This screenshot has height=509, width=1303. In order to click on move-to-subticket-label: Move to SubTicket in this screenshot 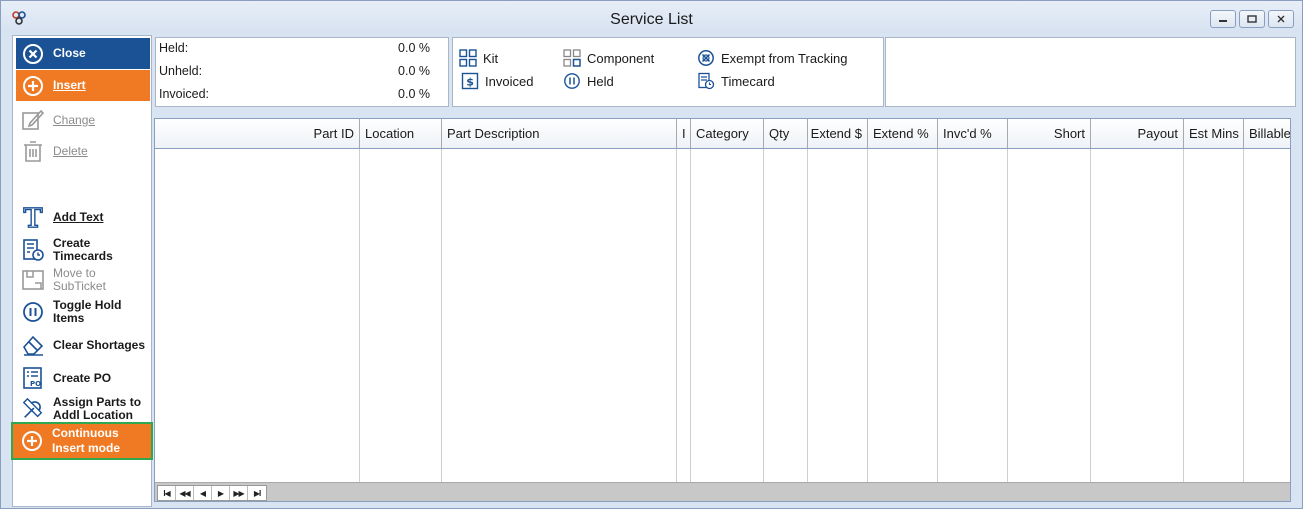, I will do `click(79, 279)`.